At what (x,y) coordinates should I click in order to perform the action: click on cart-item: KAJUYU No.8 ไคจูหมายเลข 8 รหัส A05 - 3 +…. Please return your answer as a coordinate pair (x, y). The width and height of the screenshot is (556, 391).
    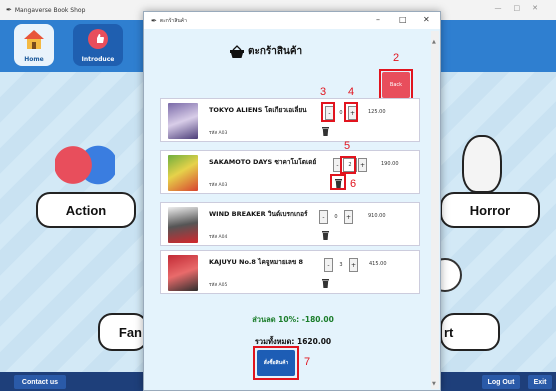
    Looking at the image, I should click on (290, 272).